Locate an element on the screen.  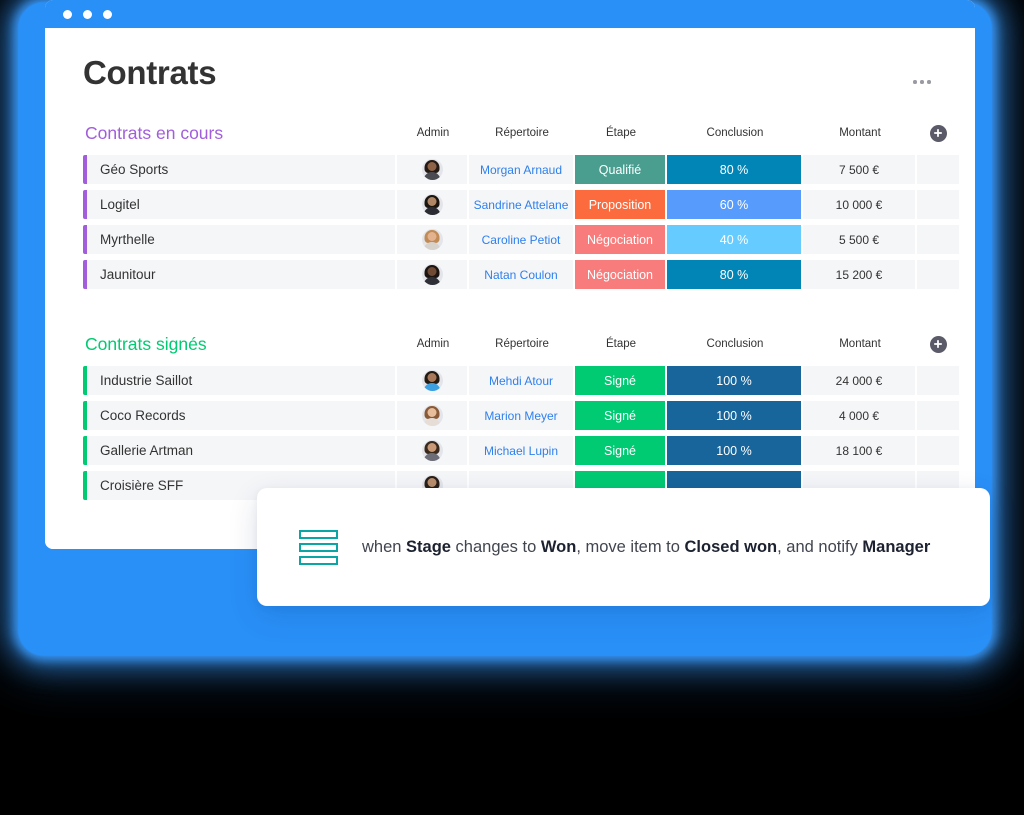
automation-token-bold: Manager is located at coordinates (896, 547).